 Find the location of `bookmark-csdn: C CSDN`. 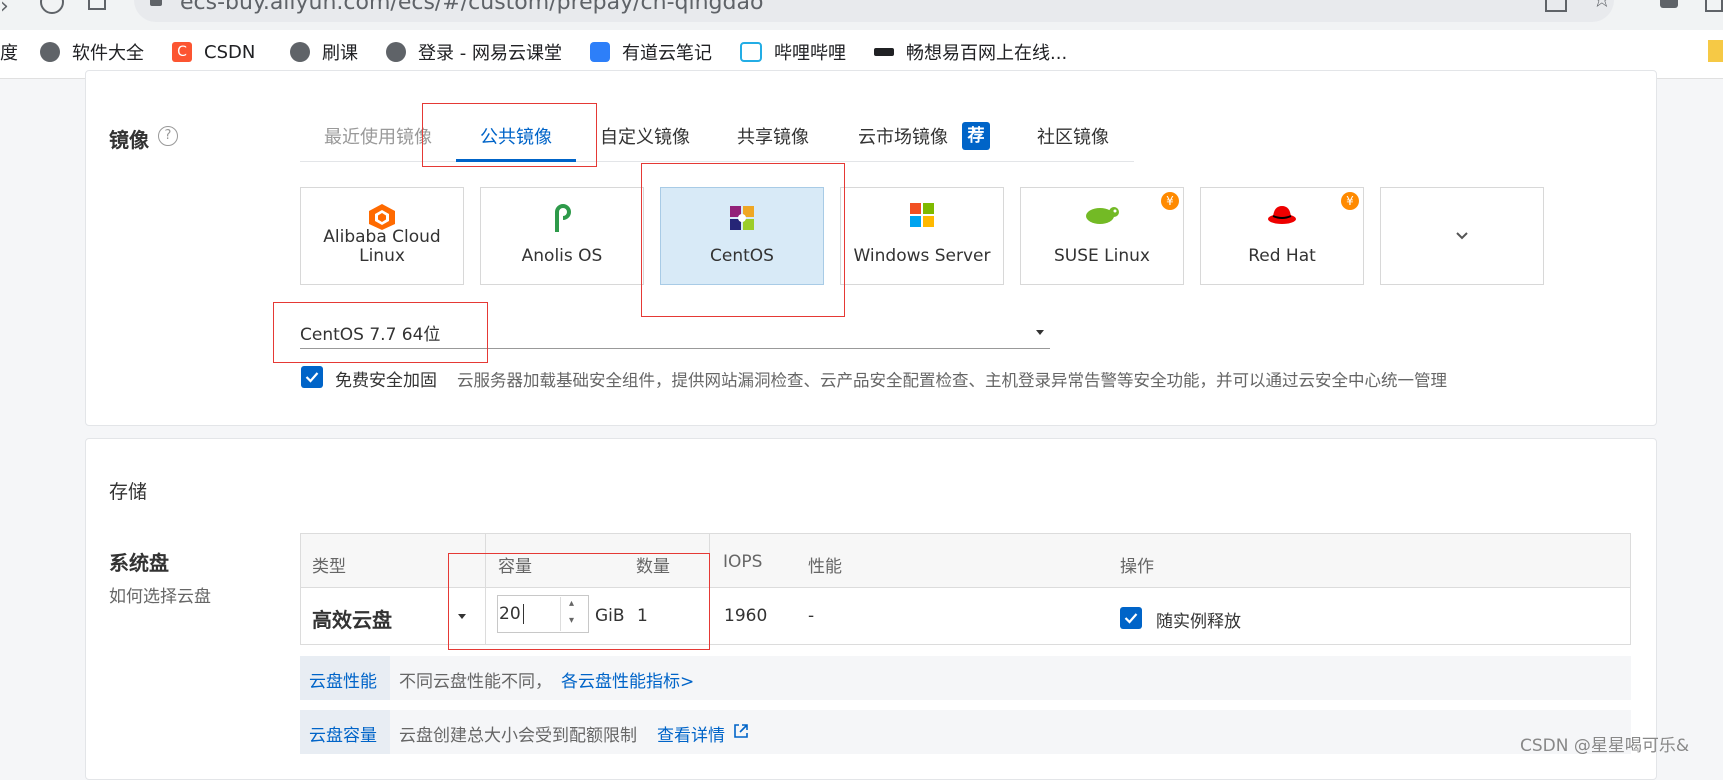

bookmark-csdn: C CSDN is located at coordinates (213, 52).